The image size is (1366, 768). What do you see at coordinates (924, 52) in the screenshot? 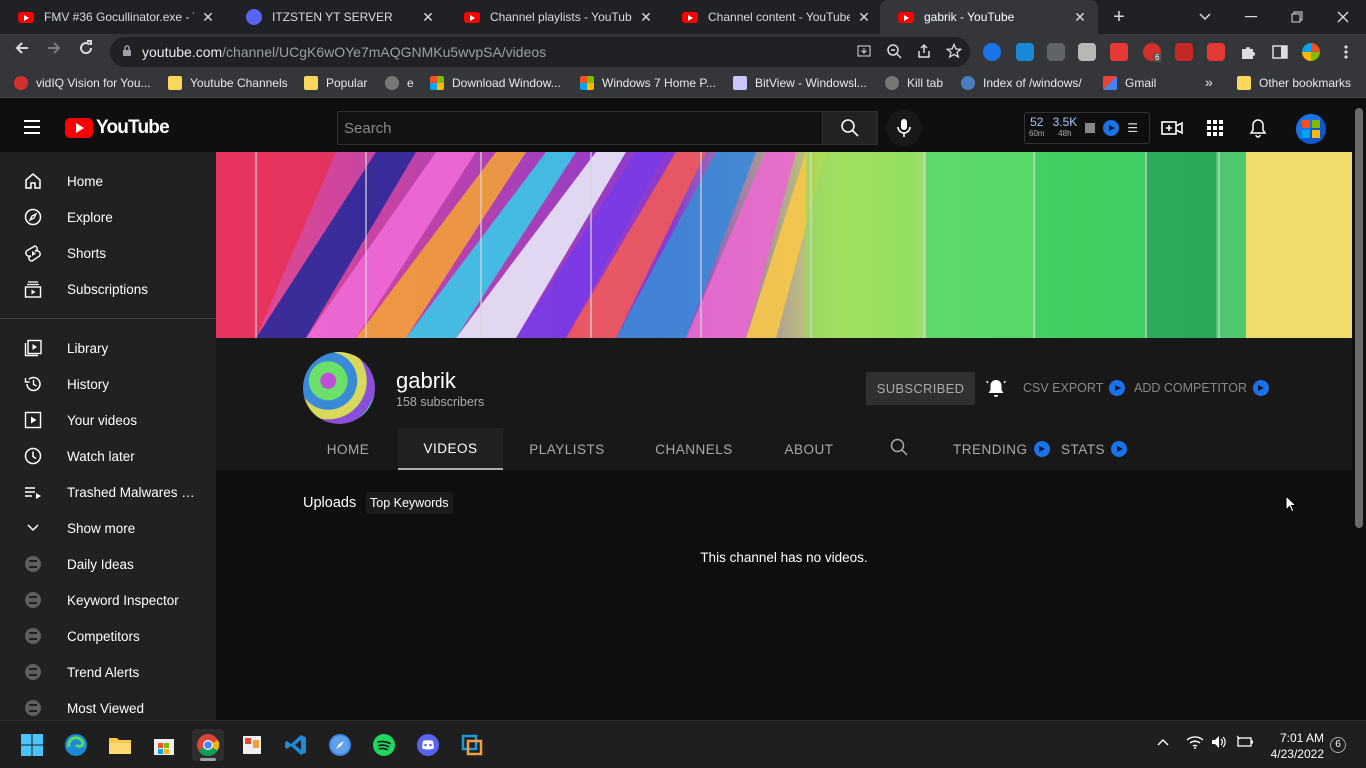
I see `share-icon` at bounding box center [924, 52].